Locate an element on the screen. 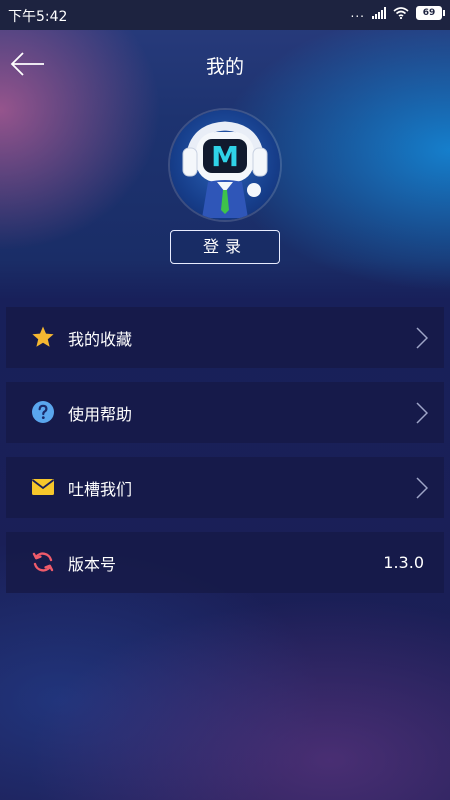 This screenshot has width=450, height=800. menu-item-help: 使用帮助 is located at coordinates (225, 412).